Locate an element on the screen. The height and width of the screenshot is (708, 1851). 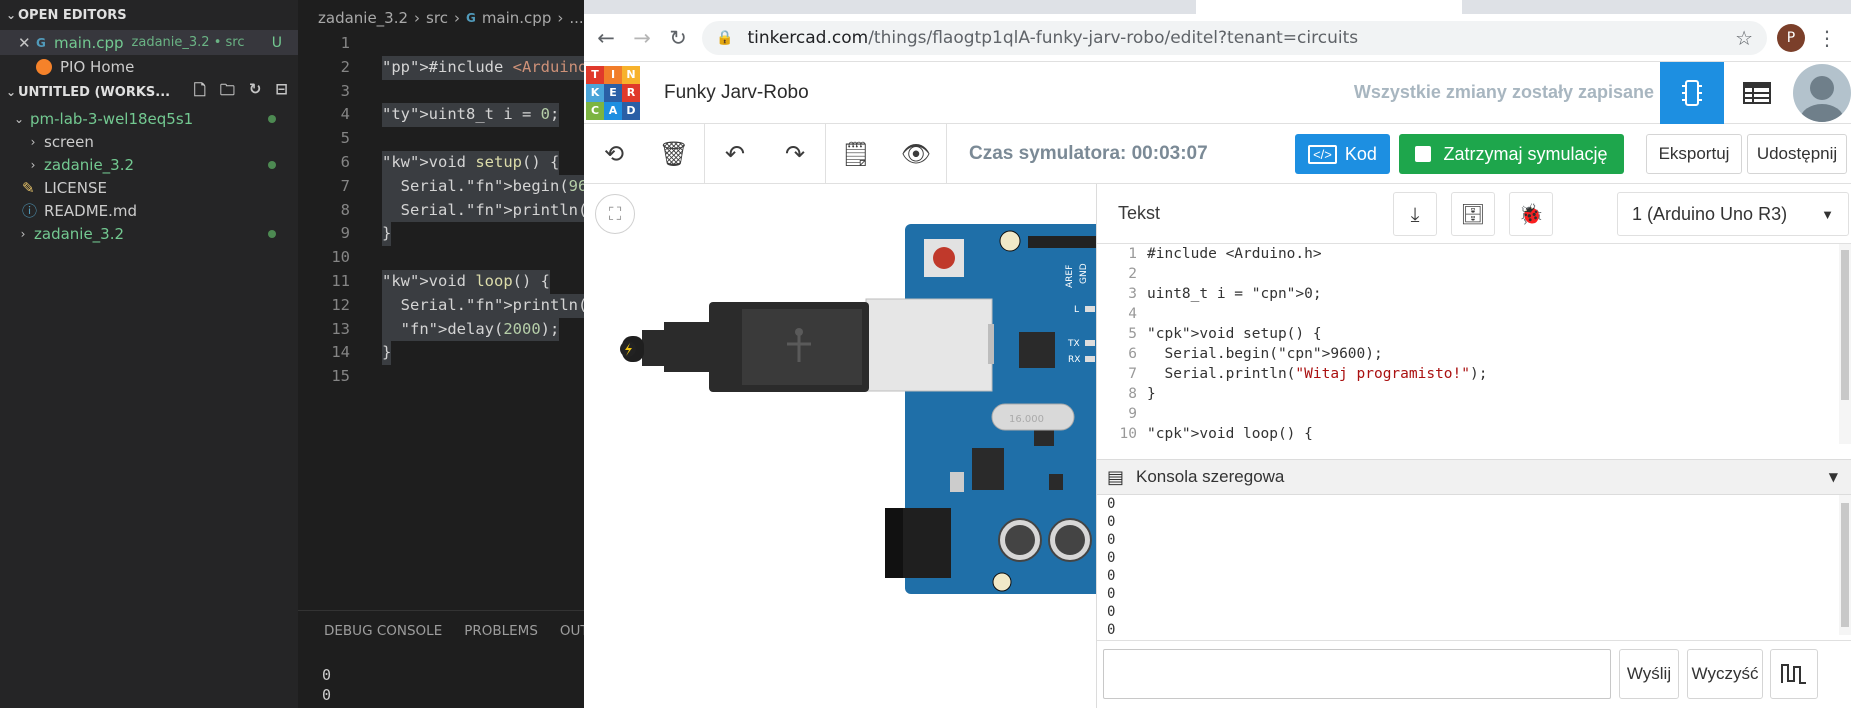
logo-letter: I is located at coordinates (613, 74).